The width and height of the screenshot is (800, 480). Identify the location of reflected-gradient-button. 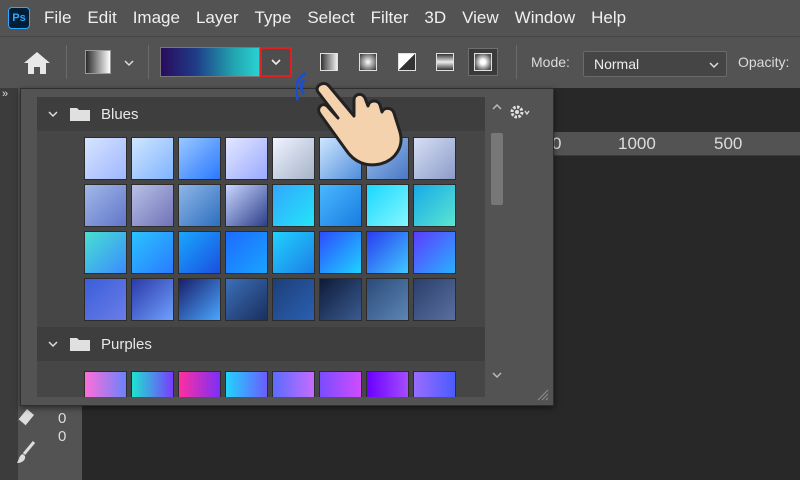
(445, 62).